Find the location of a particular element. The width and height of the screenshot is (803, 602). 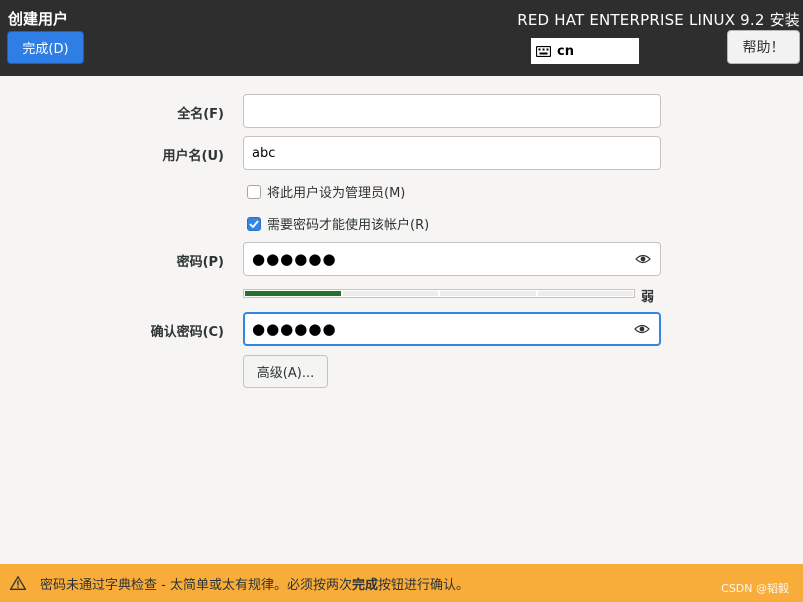

username-field: abc is located at coordinates (452, 153).